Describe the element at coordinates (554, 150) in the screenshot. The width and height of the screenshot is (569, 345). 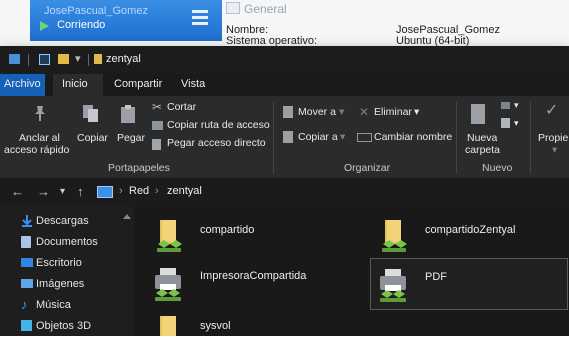
I see `properties-dropdown-icon: ▾` at that location.